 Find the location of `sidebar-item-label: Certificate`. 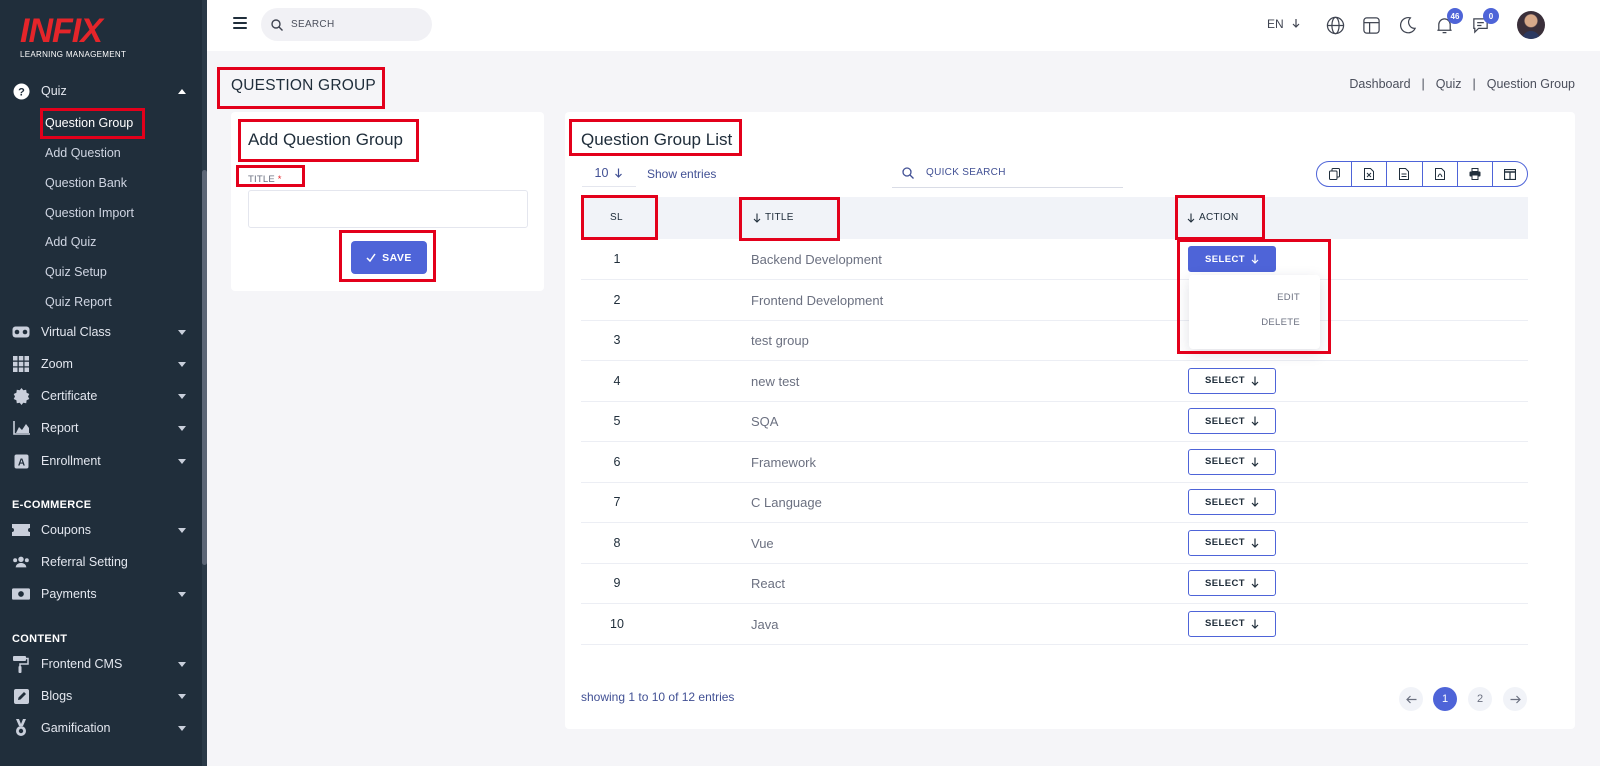

sidebar-item-label: Certificate is located at coordinates (69, 396).